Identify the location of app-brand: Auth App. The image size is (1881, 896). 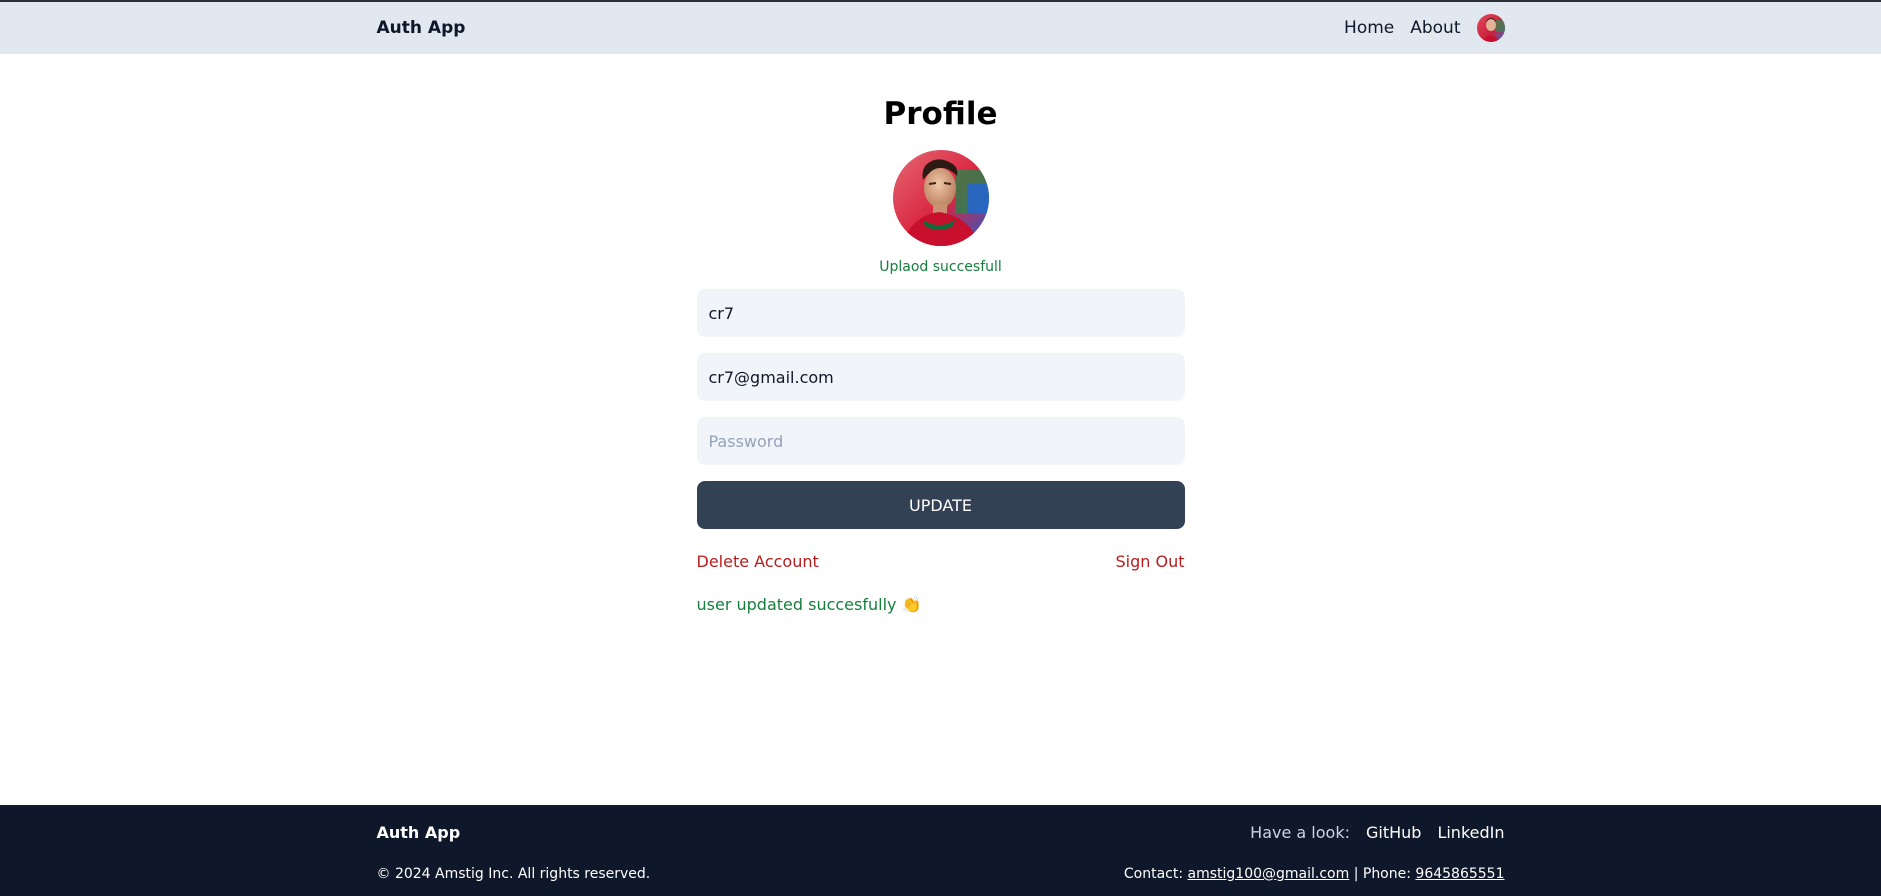
(421, 28).